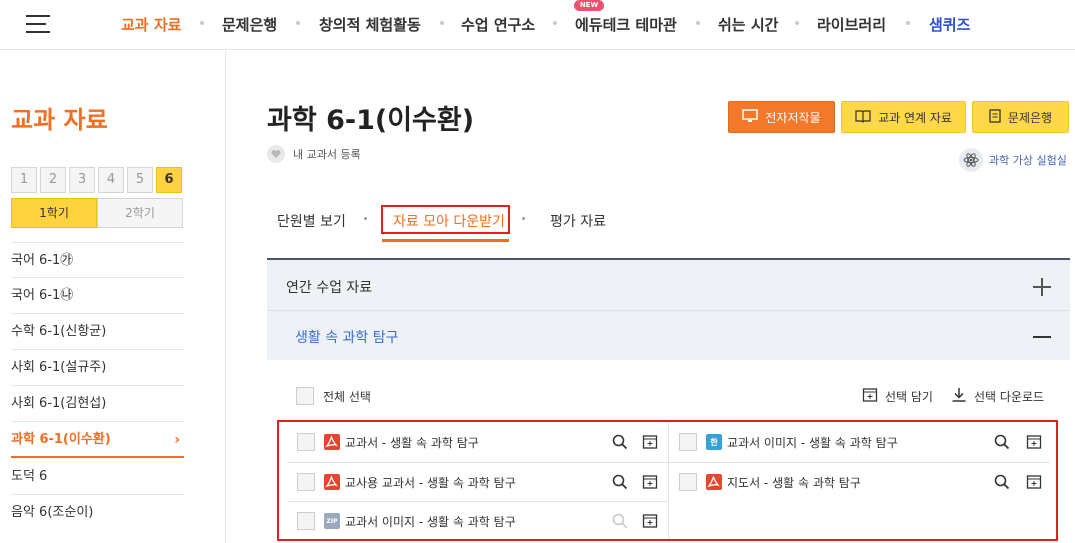 The height and width of the screenshot is (543, 1075). What do you see at coordinates (347, 338) in the screenshot?
I see `accordion-section-title: 생활 속 과학 탐구` at bounding box center [347, 338].